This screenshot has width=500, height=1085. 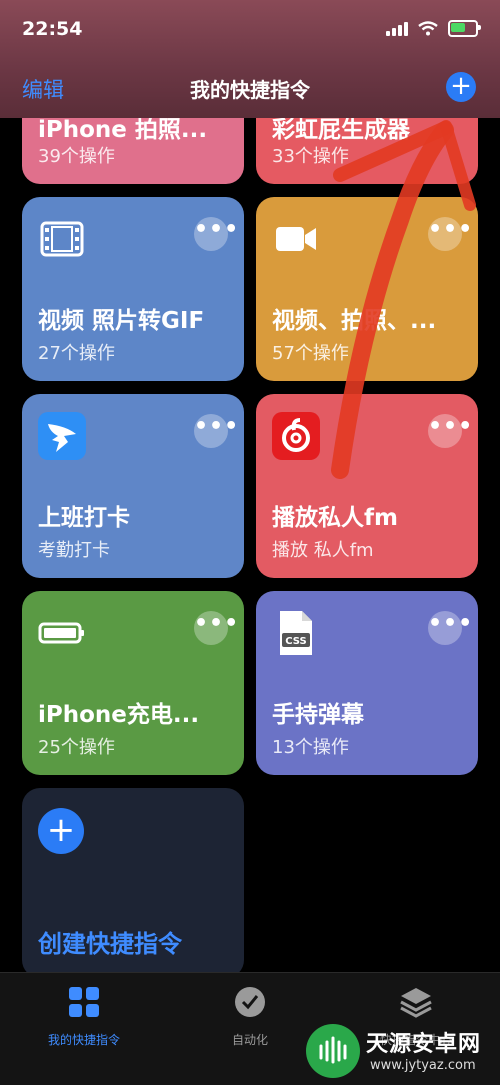 What do you see at coordinates (416, 1003) in the screenshot?
I see `layers-icon` at bounding box center [416, 1003].